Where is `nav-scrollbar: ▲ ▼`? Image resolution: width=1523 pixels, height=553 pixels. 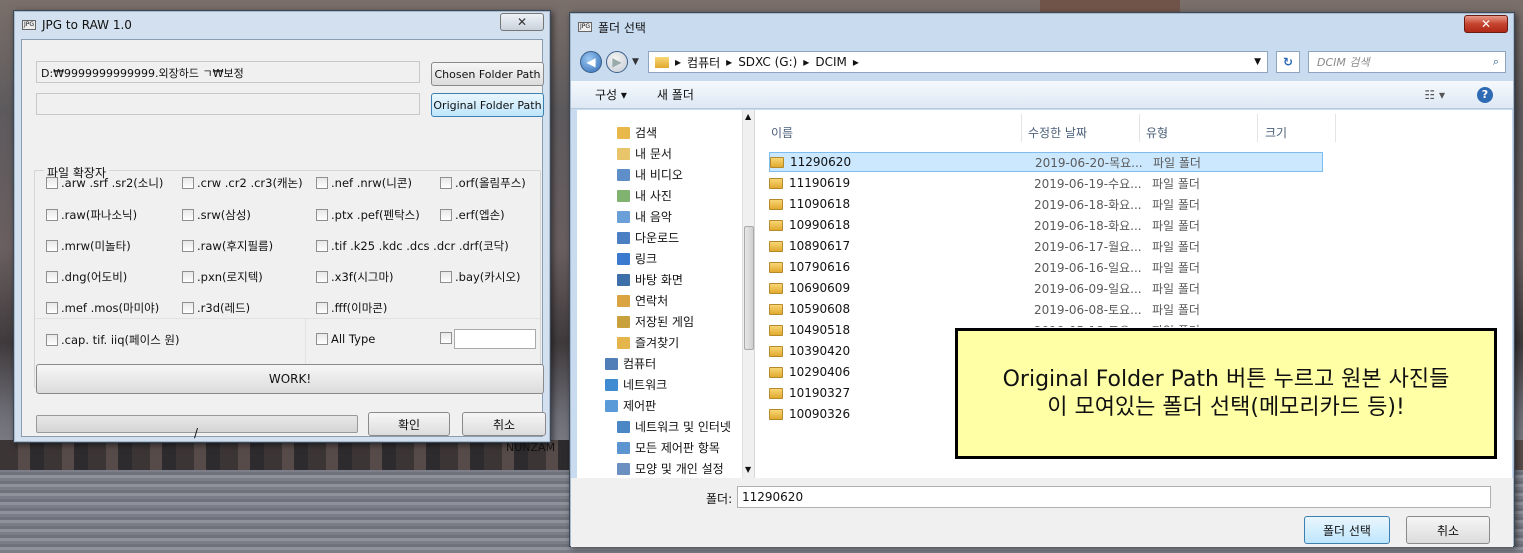
nav-scrollbar: ▲ ▼ is located at coordinates (748, 294).